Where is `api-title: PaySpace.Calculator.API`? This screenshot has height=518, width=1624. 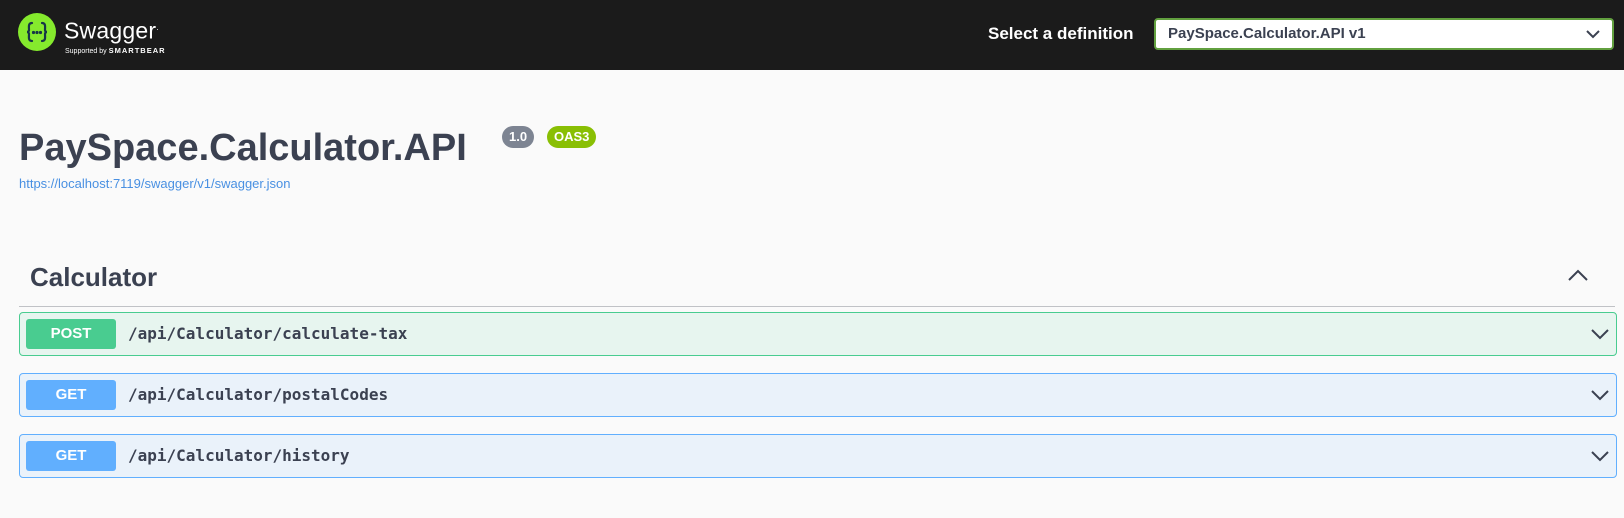
api-title: PaySpace.Calculator.API is located at coordinates (243, 148).